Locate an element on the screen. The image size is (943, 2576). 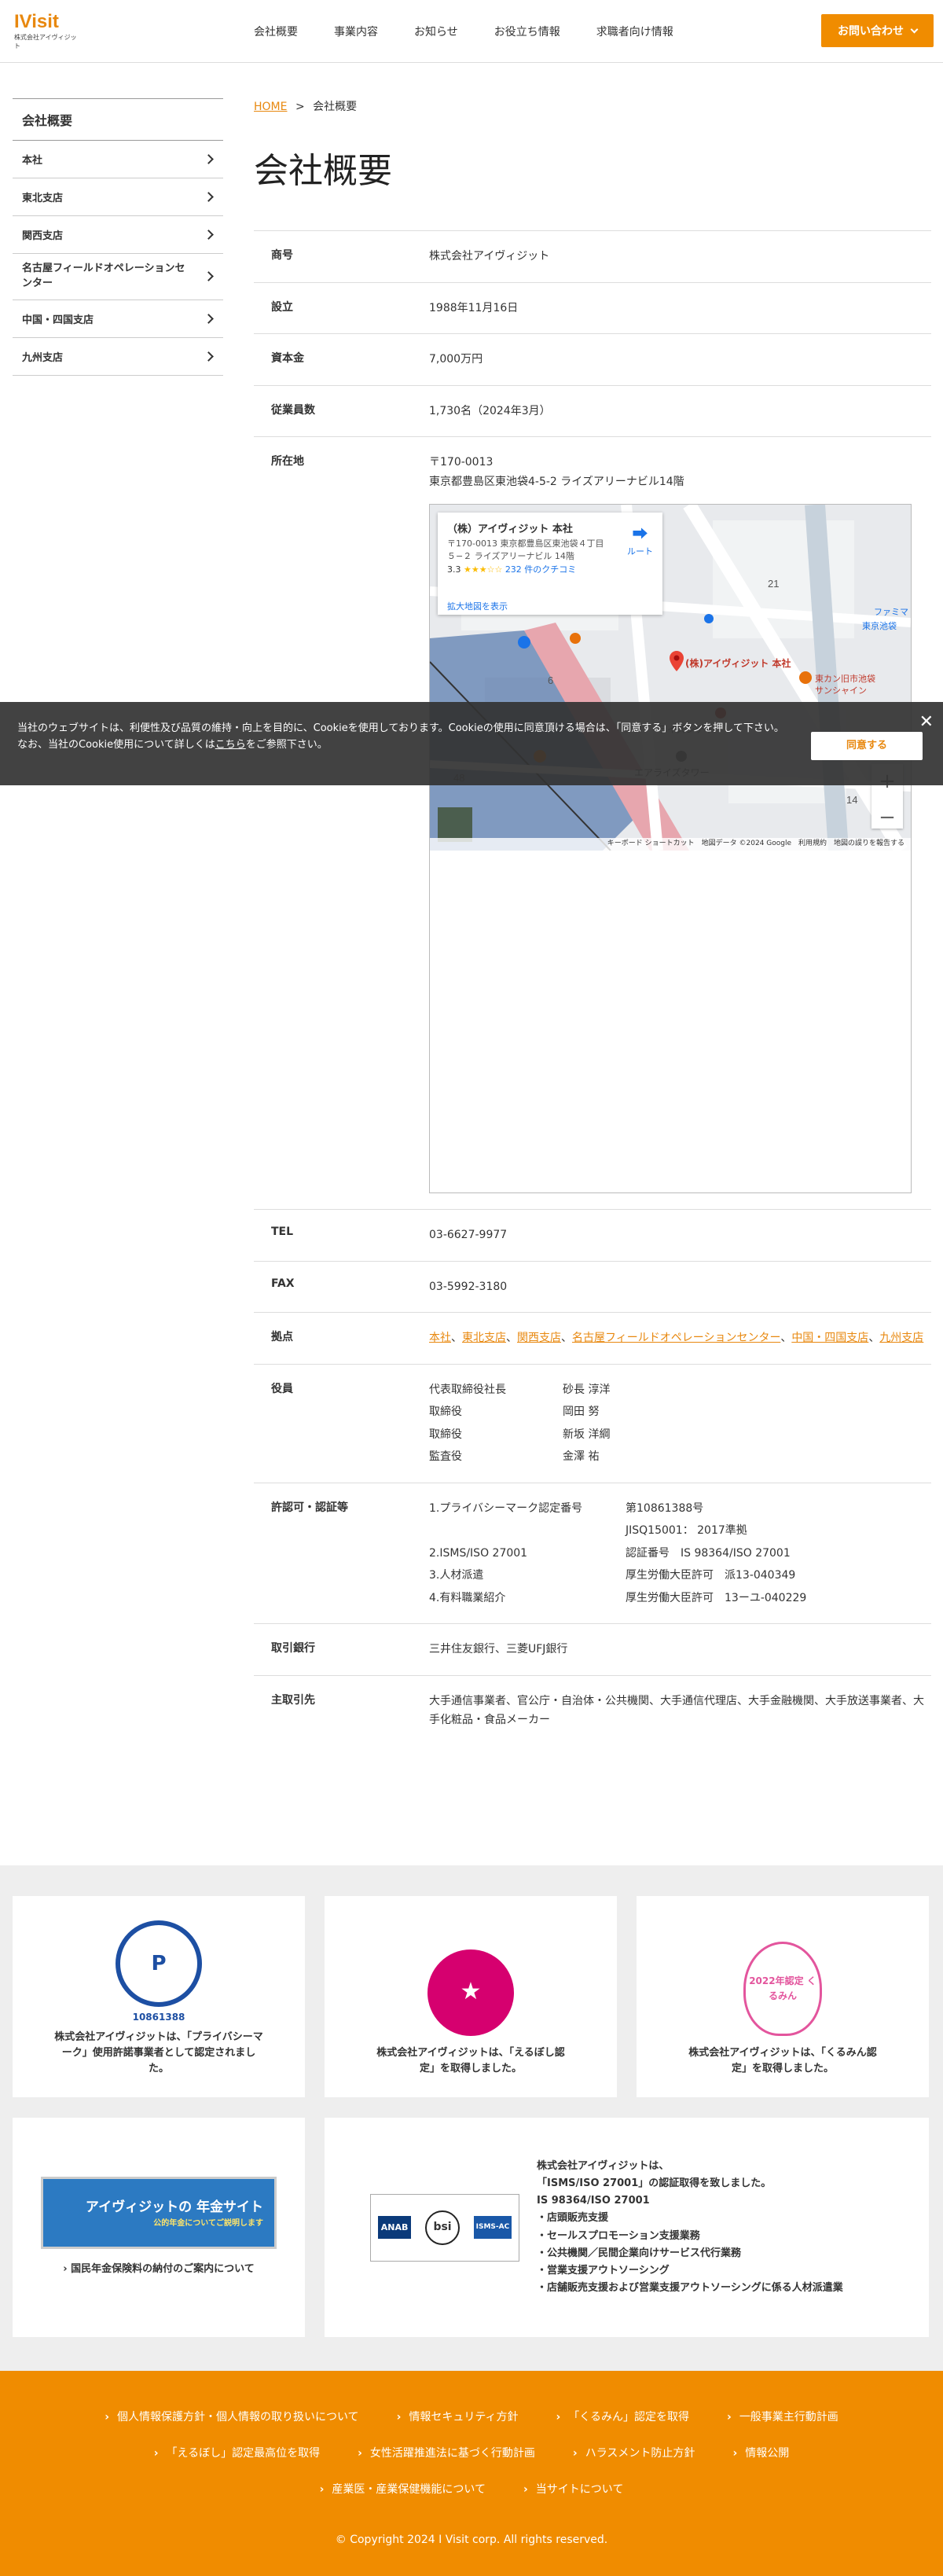
info-label: 拠点 is located at coordinates (282, 1337).